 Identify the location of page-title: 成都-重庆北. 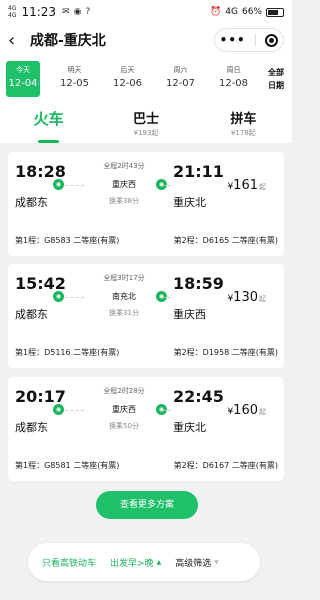
(68, 41).